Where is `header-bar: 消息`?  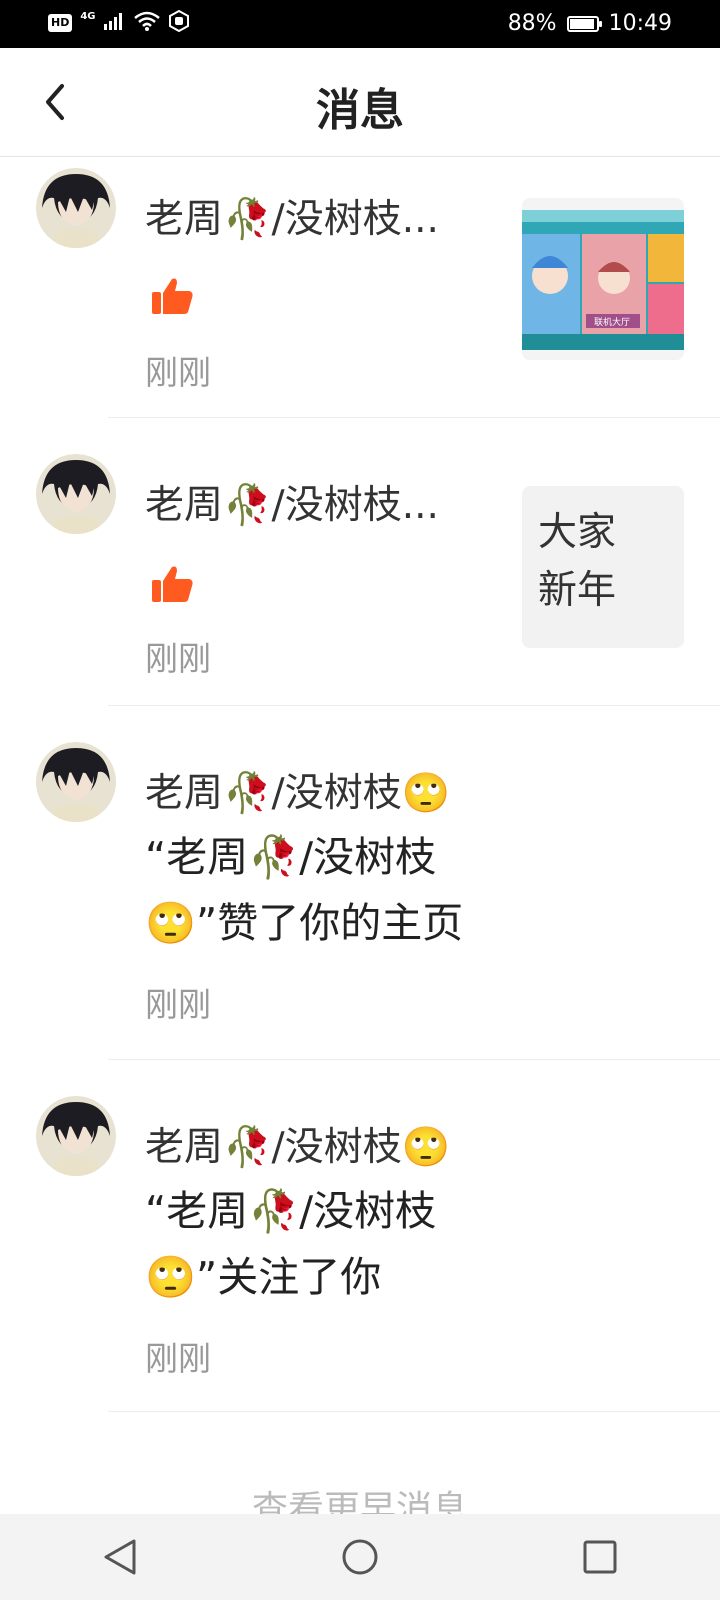 header-bar: 消息 is located at coordinates (360, 102).